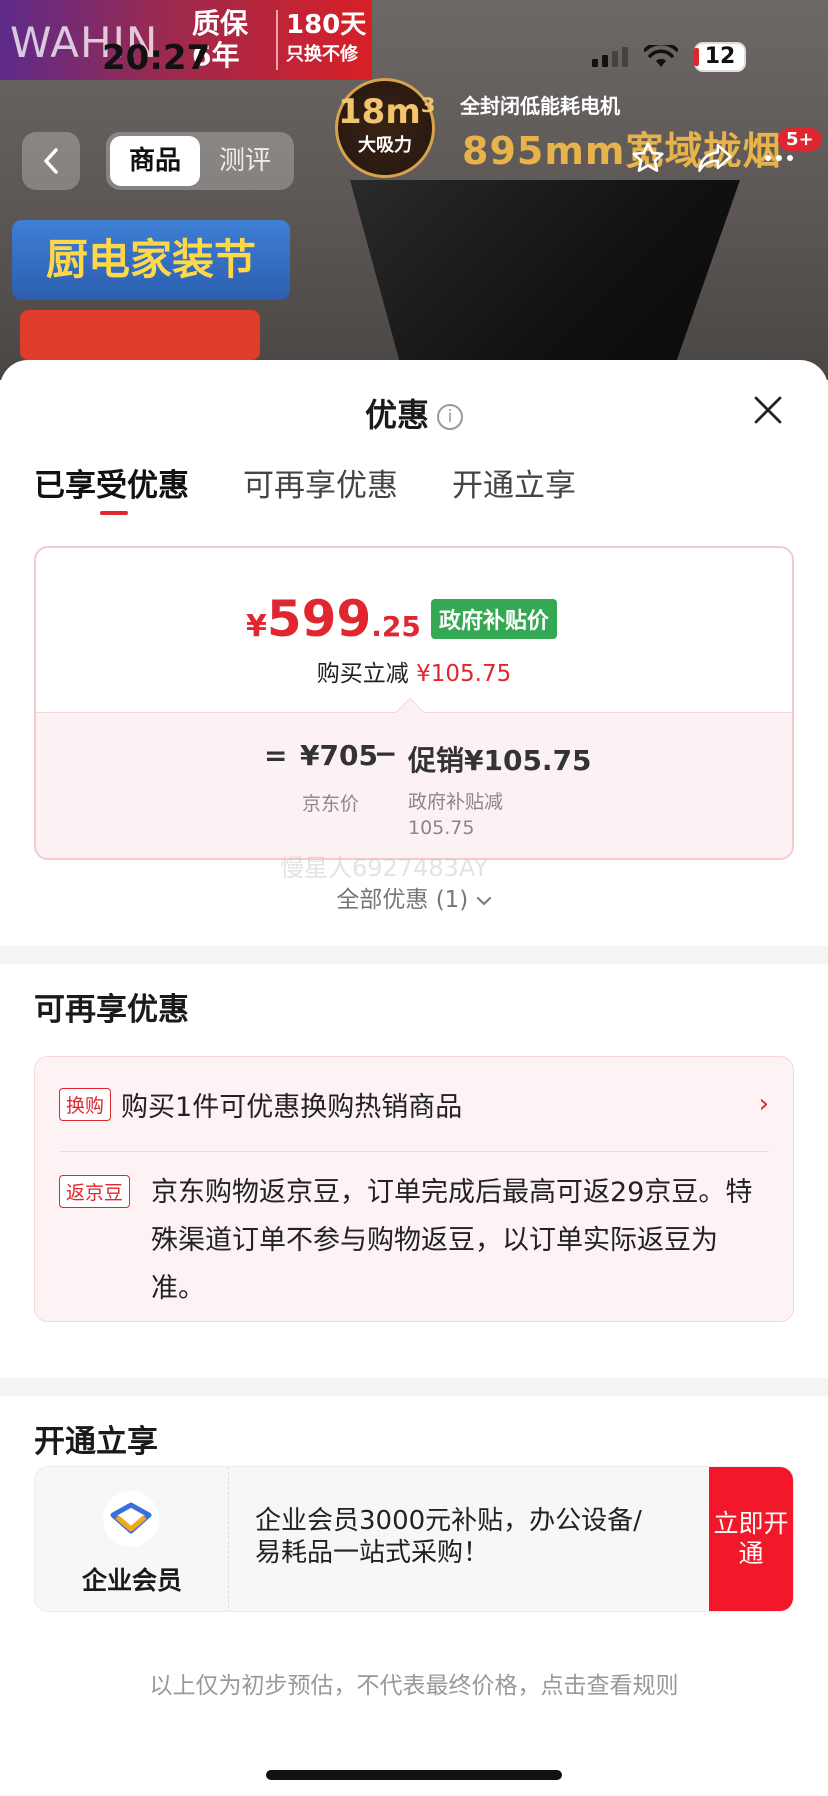  What do you see at coordinates (763, 1104) in the screenshot?
I see `chevron-right-icon: ›` at bounding box center [763, 1104].